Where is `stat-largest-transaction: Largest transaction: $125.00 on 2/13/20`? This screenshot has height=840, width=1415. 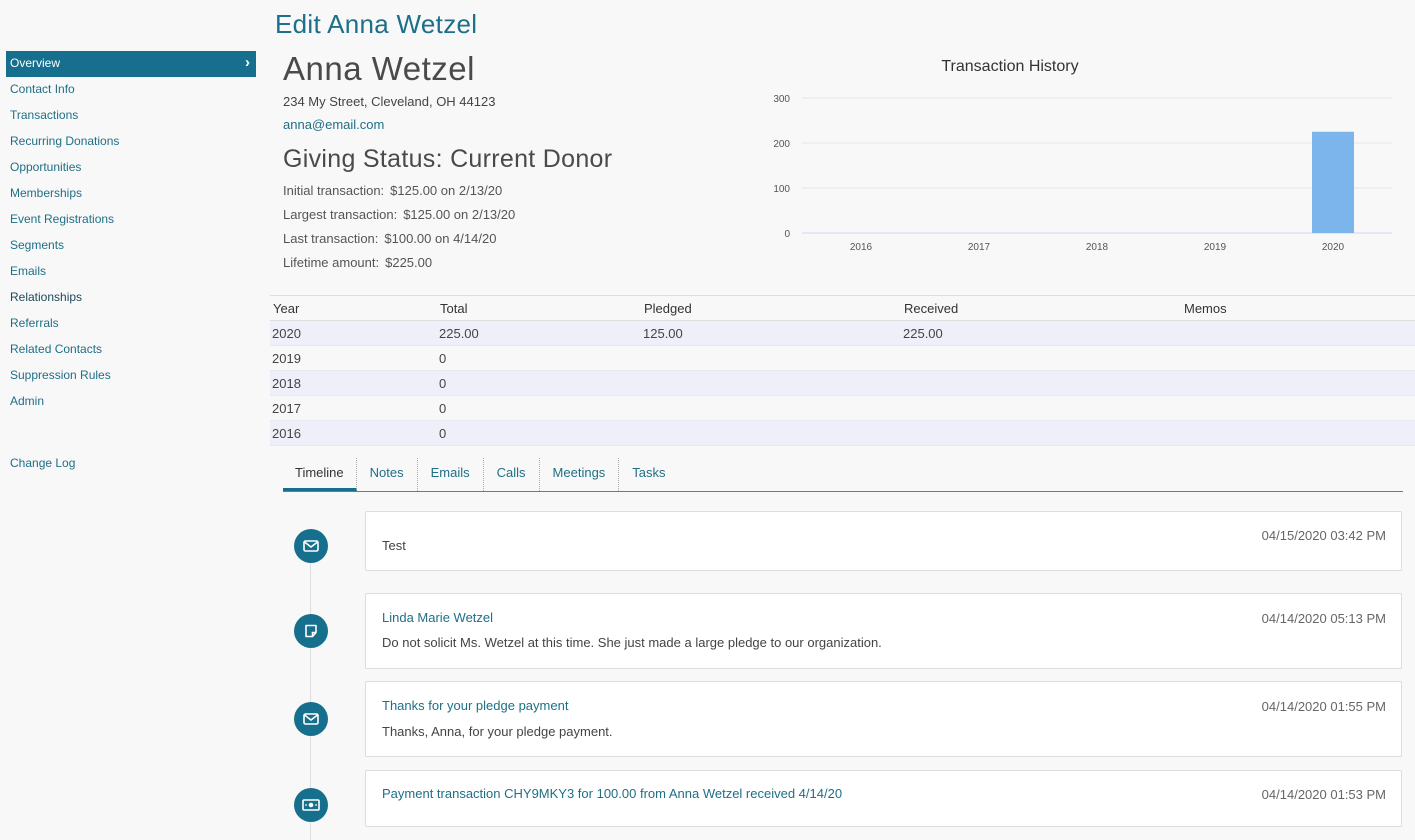 stat-largest-transaction: Largest transaction: $125.00 on 2/13/20 is located at coordinates (513, 214).